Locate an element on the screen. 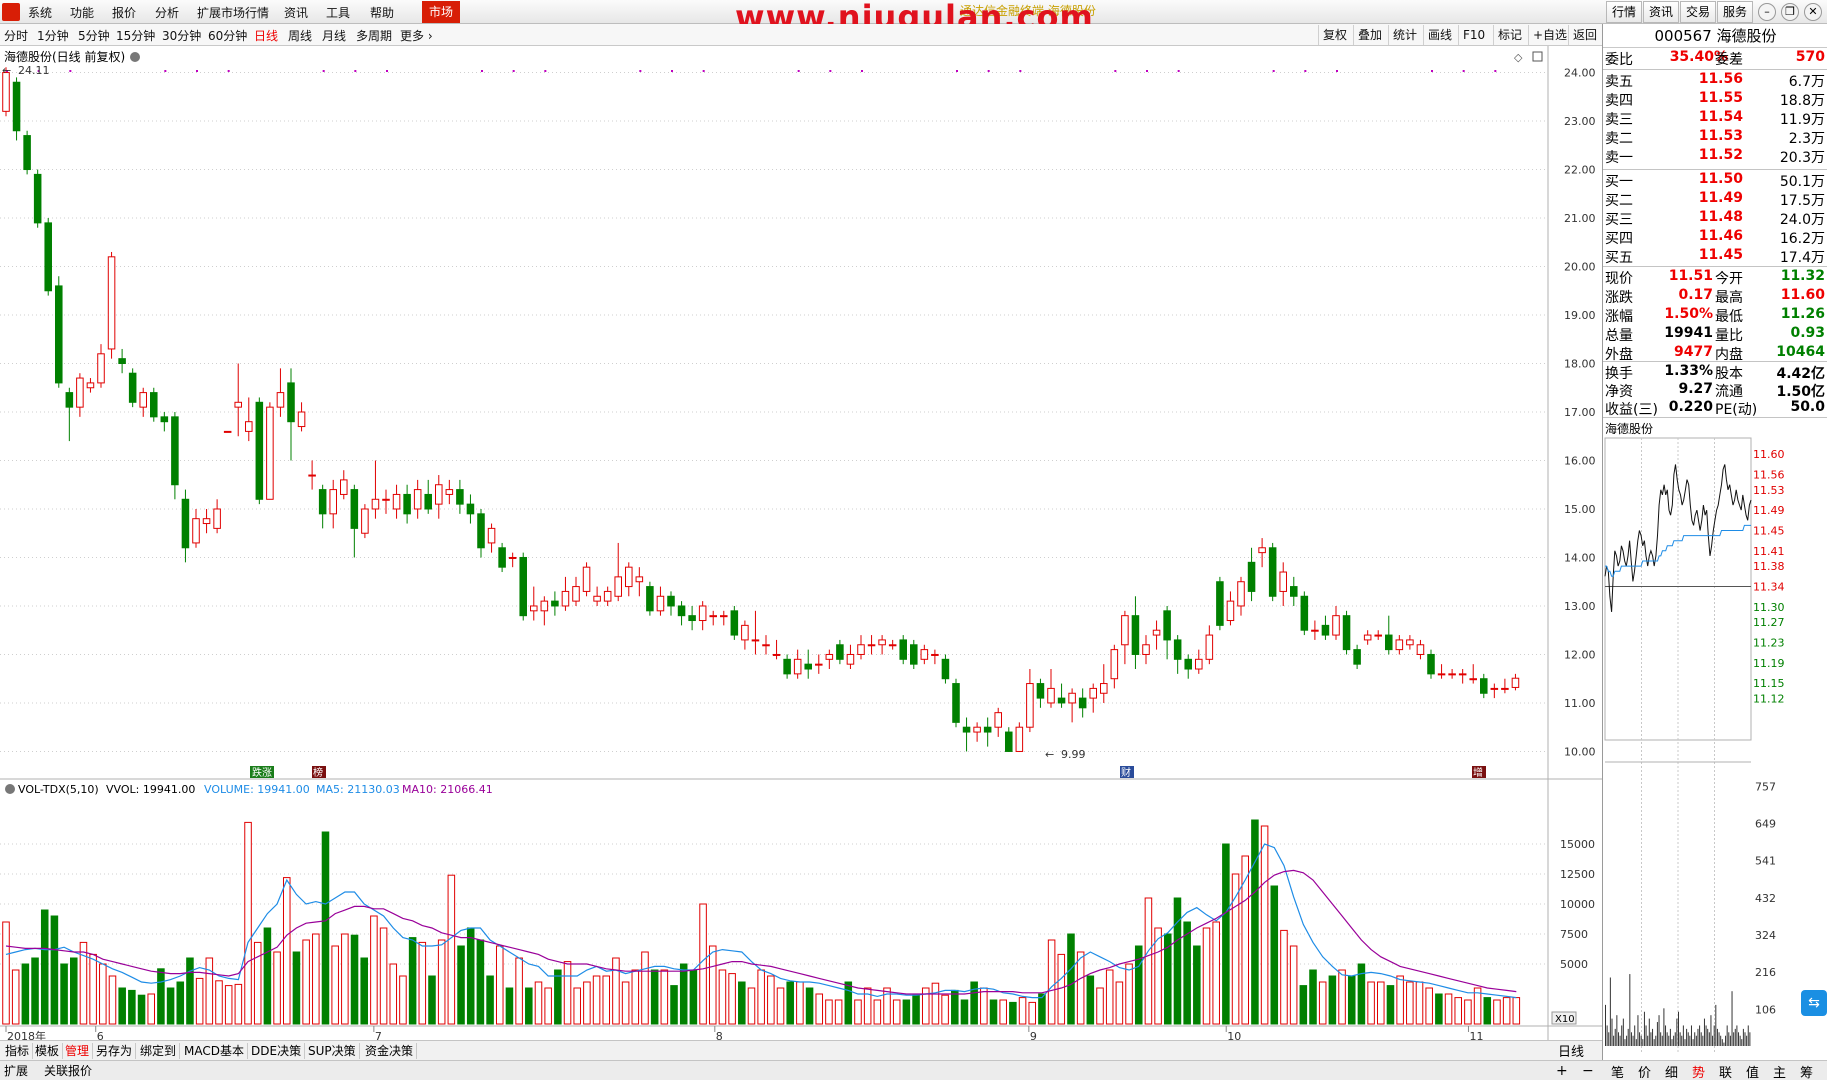 The height and width of the screenshot is (1081, 1827). period-weekly: 周线 is located at coordinates (300, 35).